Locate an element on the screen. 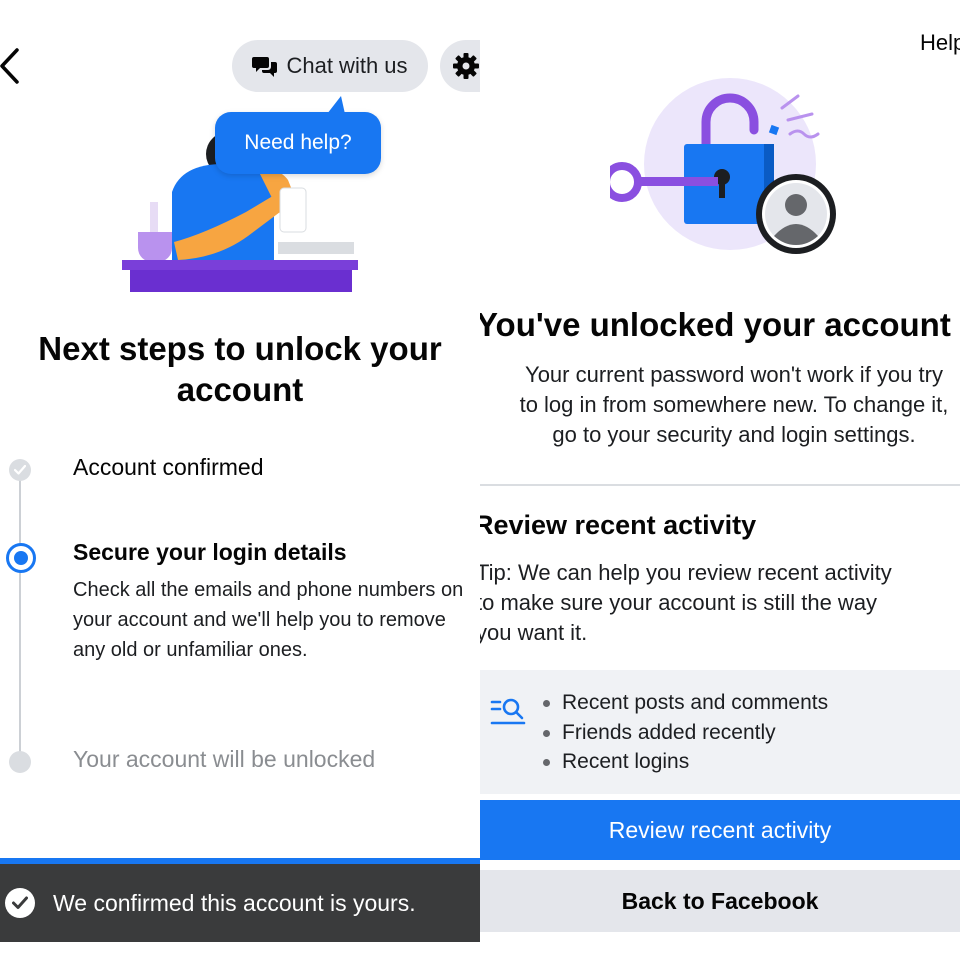  check-circle-icon is located at coordinates (20, 903).